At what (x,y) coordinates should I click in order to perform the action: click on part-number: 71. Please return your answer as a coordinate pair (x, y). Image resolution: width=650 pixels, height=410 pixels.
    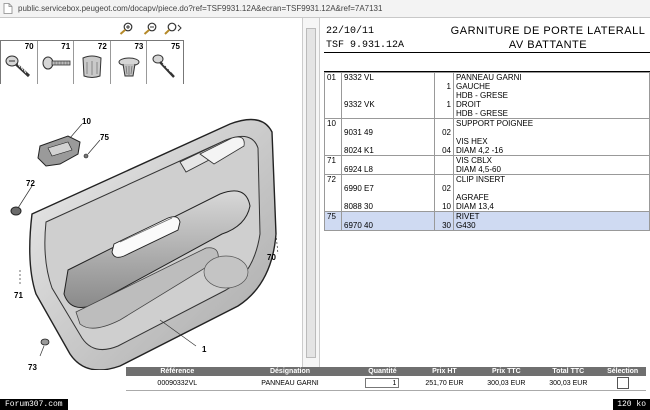
    Looking at the image, I should click on (66, 46).